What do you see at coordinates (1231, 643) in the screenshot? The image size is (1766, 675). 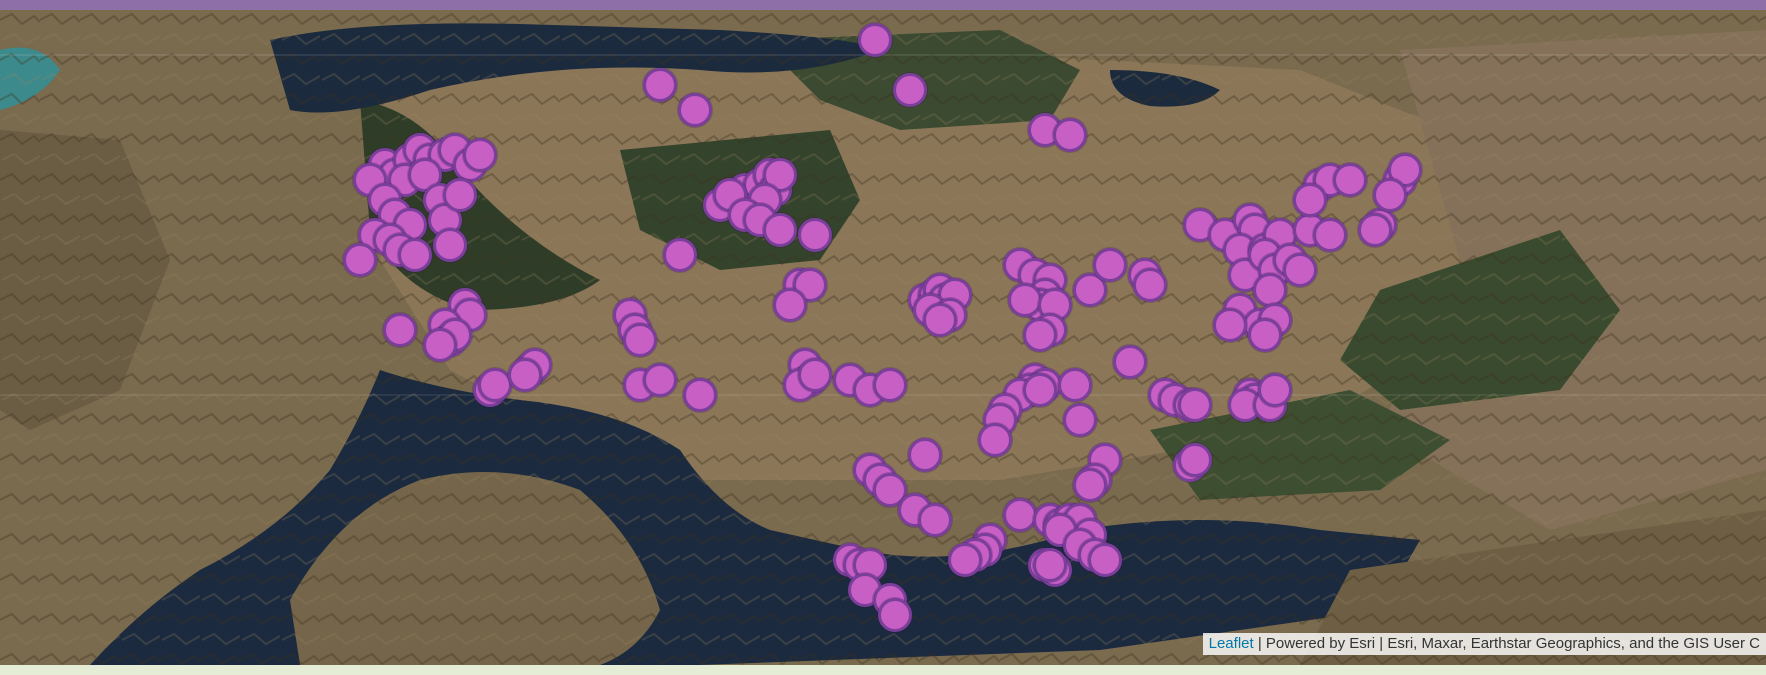 I see `leaflet-link: Leaflet` at bounding box center [1231, 643].